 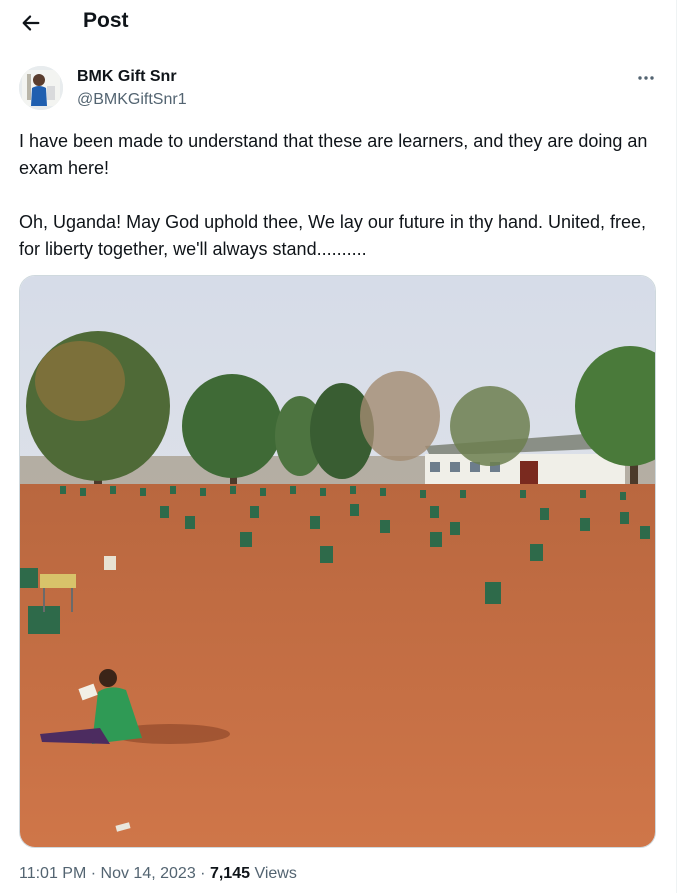 What do you see at coordinates (275, 873) in the screenshot?
I see `views-label: Views` at bounding box center [275, 873].